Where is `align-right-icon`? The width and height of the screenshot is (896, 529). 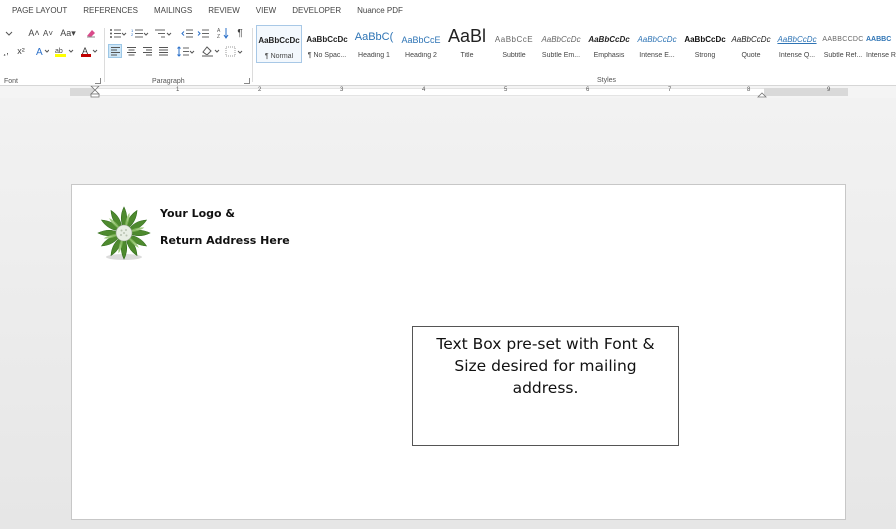
align-right-icon is located at coordinates (147, 51).